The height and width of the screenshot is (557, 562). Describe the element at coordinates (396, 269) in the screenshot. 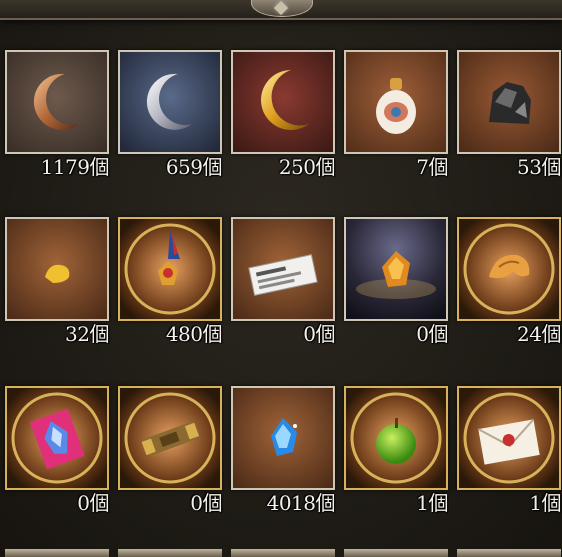

I see `amber-crystal-icon` at that location.